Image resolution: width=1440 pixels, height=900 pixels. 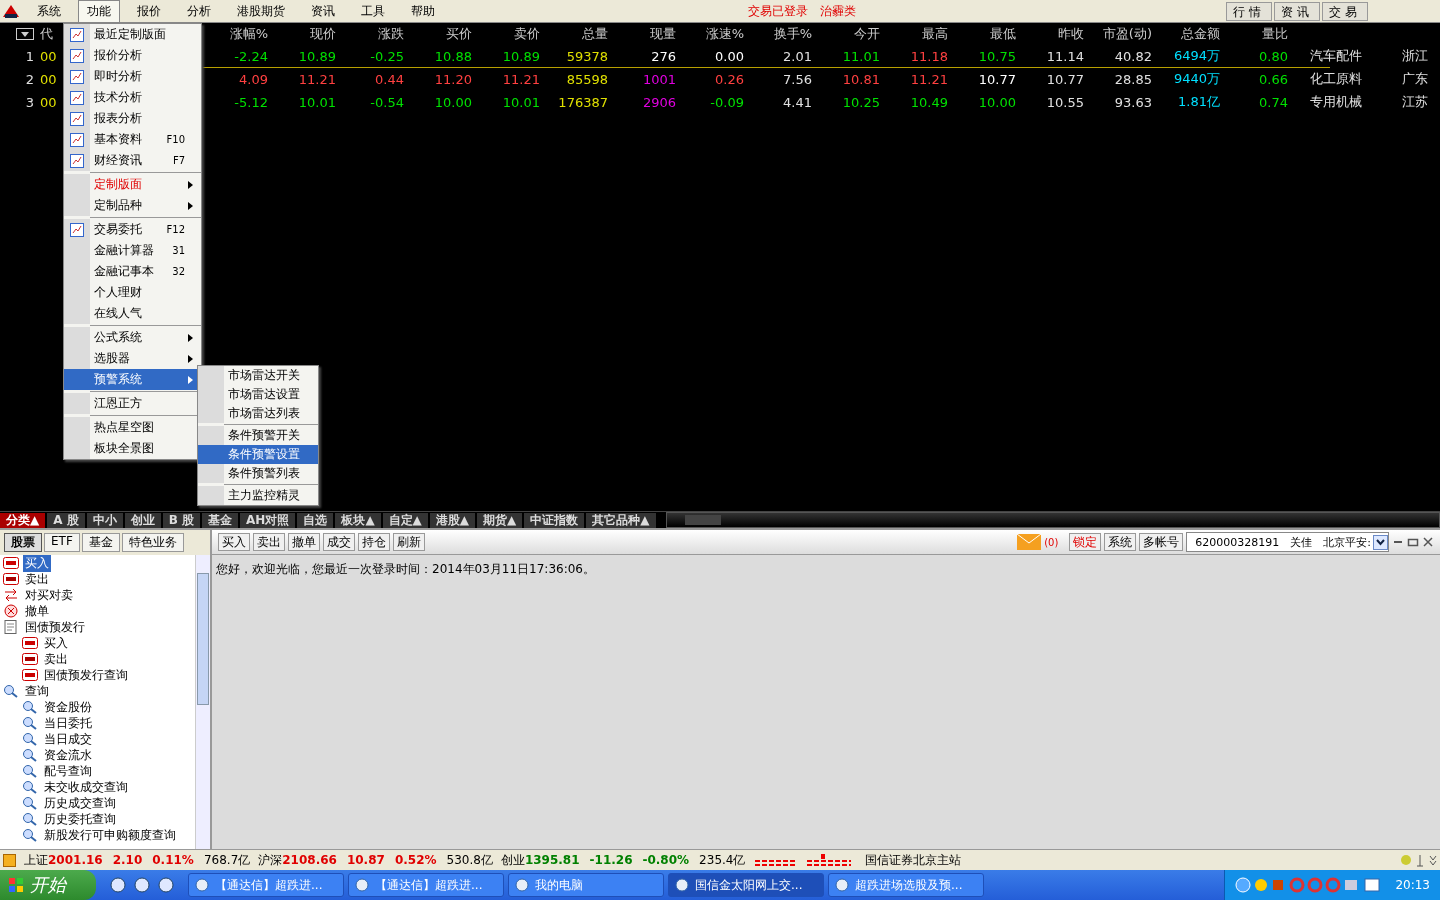 I want to click on account-select: 620000328191 关佳 北京平安:, so click(x=1287, y=542).